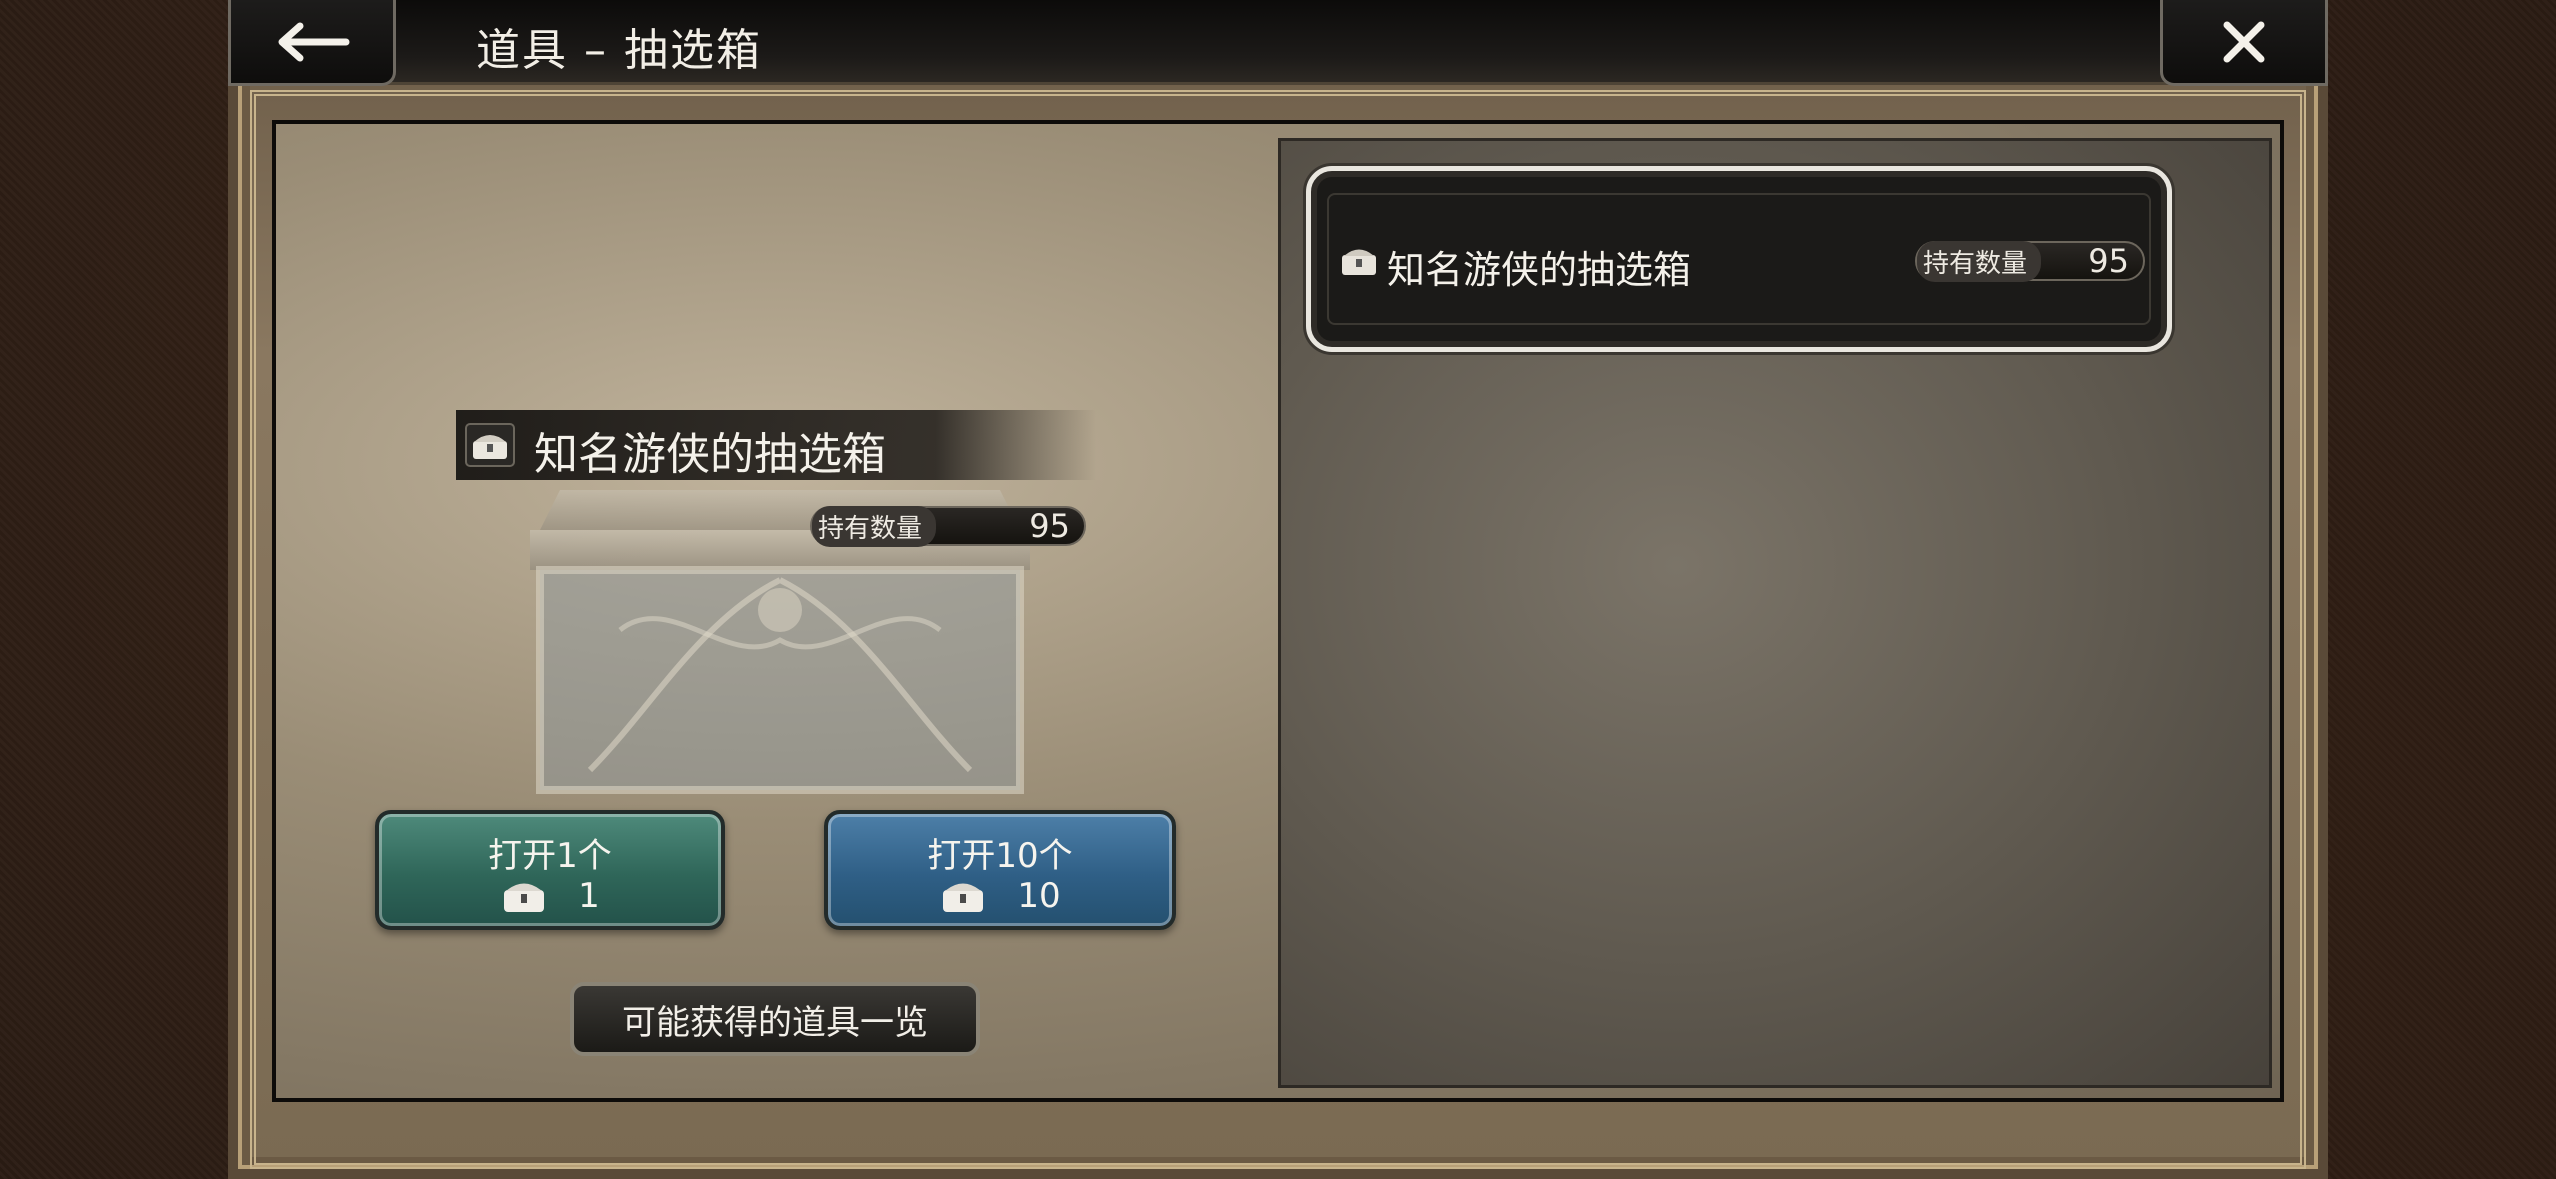 The image size is (2556, 1179). I want to click on obtainable-items-list-button: 可能获得的道具一览, so click(775, 1019).